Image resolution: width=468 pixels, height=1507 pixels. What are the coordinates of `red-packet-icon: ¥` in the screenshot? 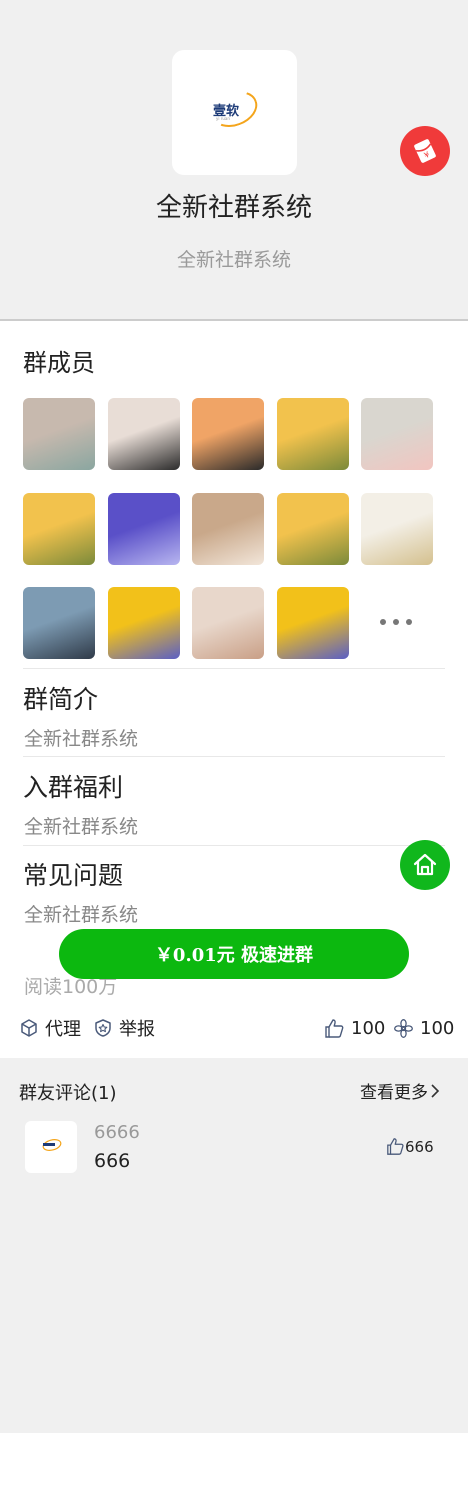 It's located at (425, 151).